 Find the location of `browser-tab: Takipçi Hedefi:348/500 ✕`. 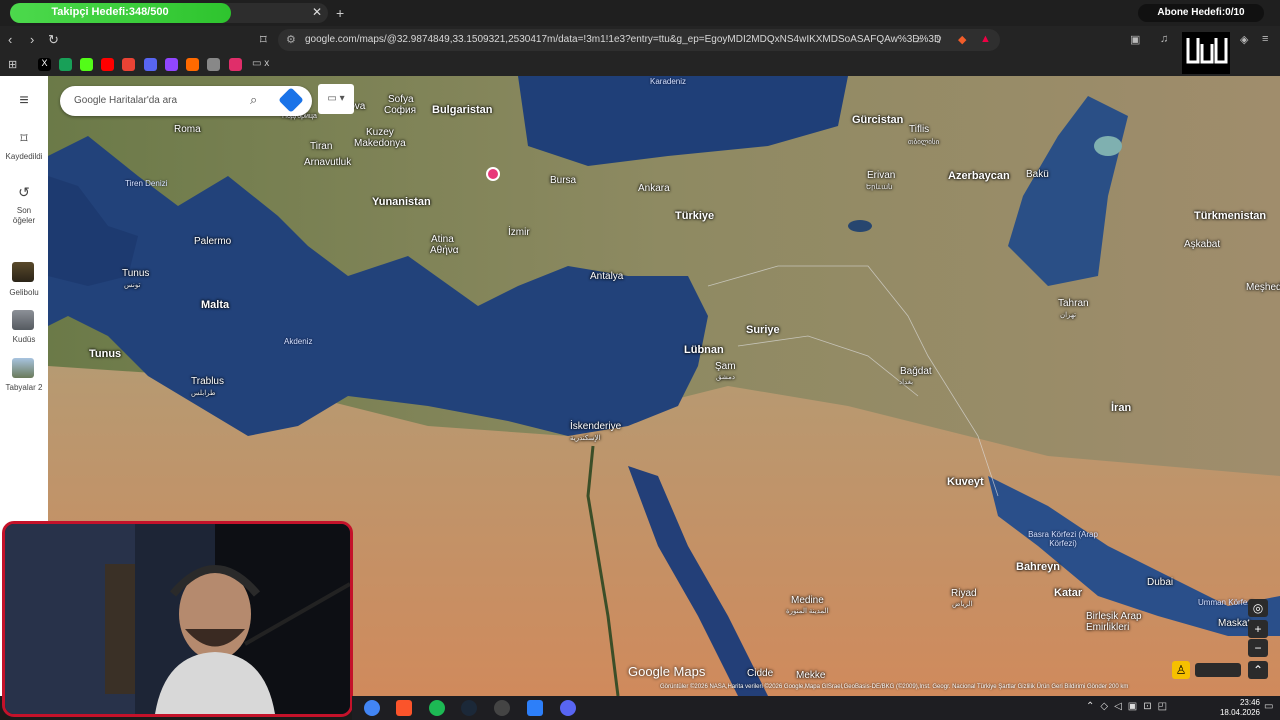

browser-tab: Takipçi Hedefi:348/500 ✕ is located at coordinates (169, 13).